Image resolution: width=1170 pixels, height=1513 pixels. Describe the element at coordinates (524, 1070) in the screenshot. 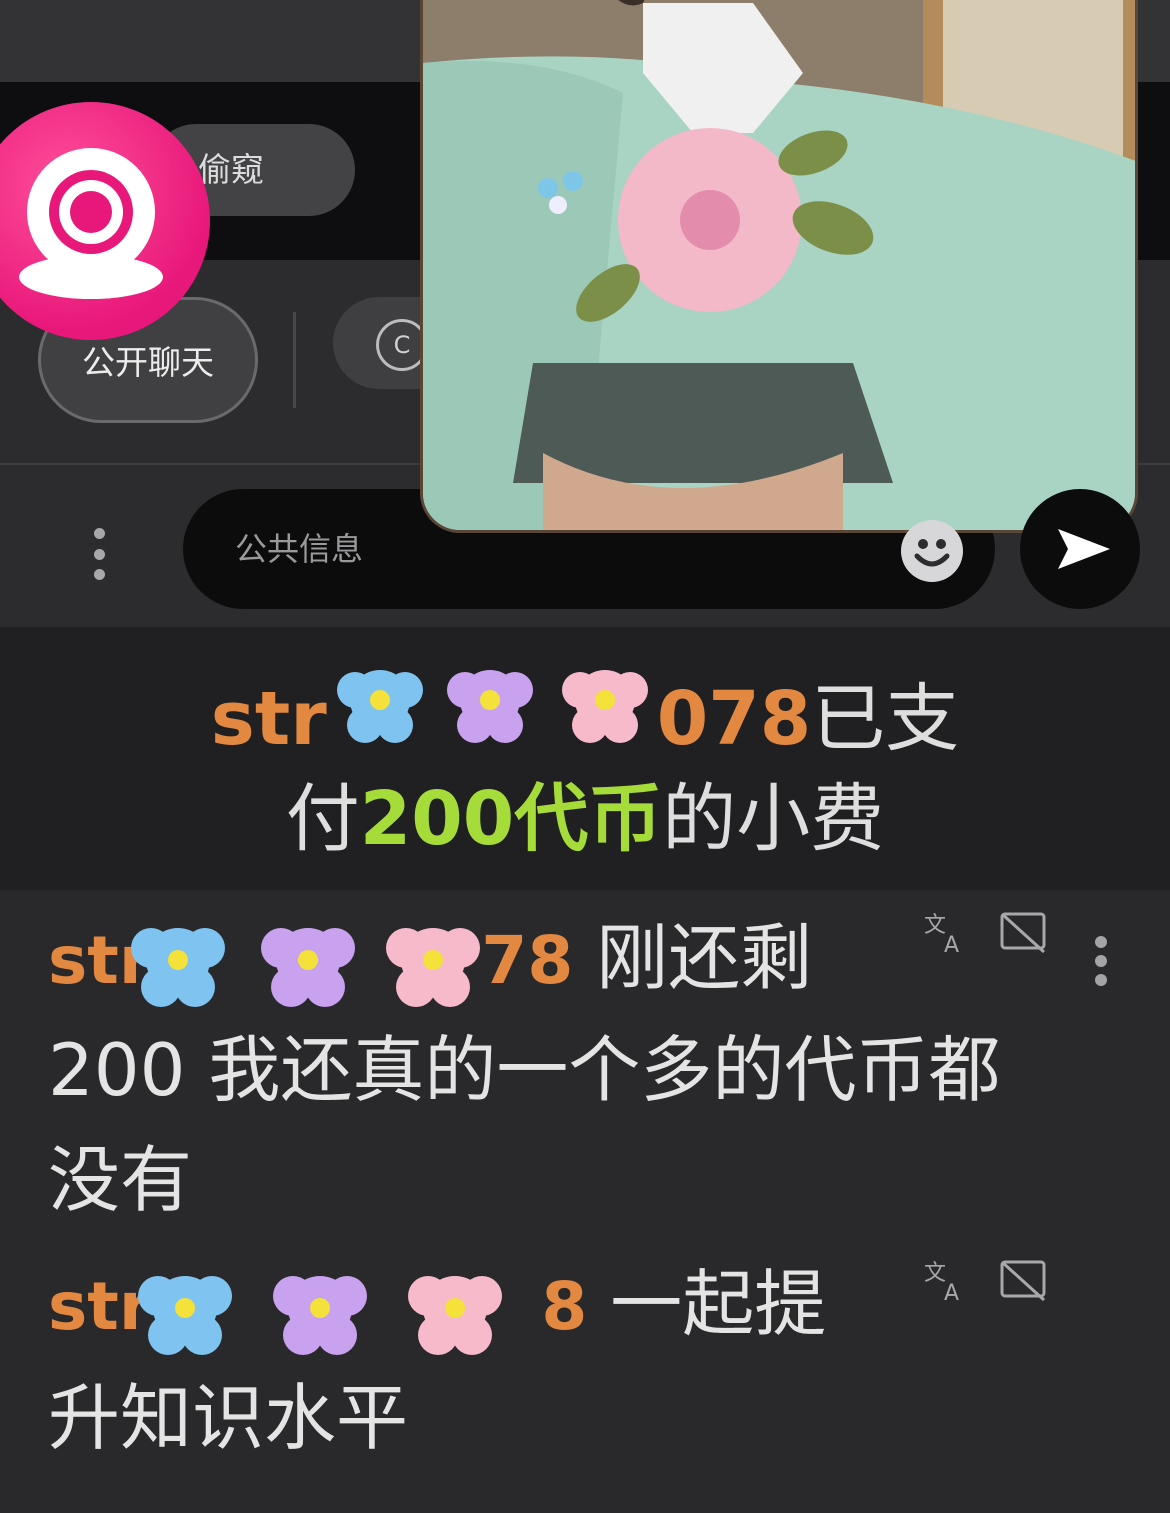

I see `message-line: 200 我还真的一个多的代币都` at that location.